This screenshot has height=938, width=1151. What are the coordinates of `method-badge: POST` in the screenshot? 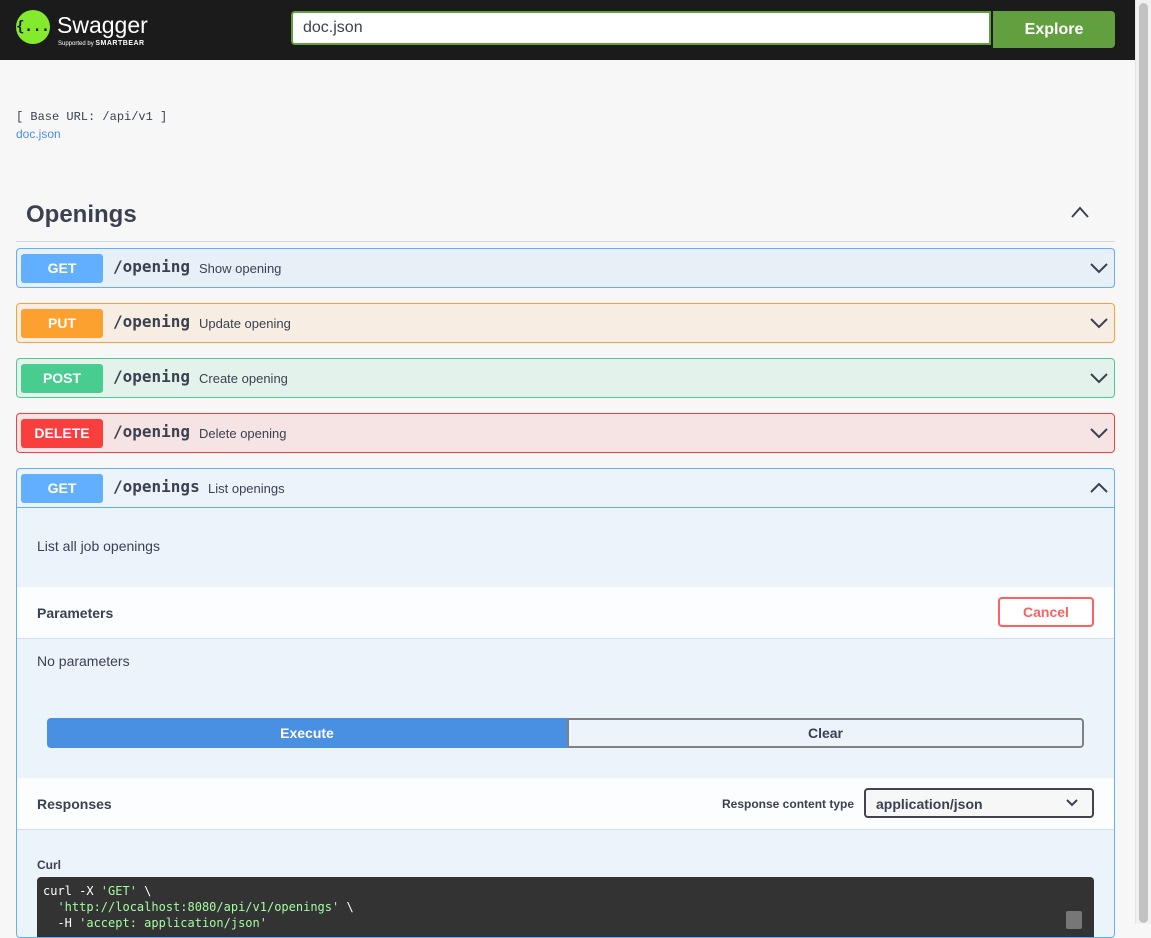 It's located at (62, 378).